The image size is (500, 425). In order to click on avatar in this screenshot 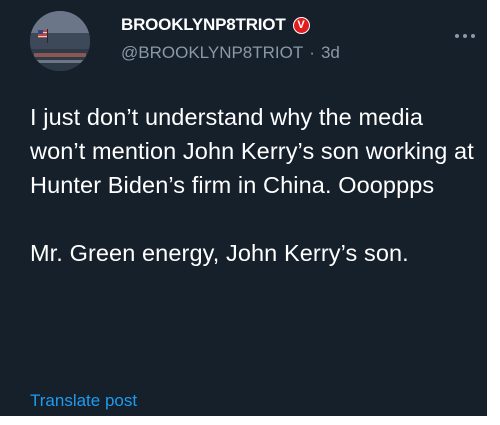, I will do `click(60, 41)`.